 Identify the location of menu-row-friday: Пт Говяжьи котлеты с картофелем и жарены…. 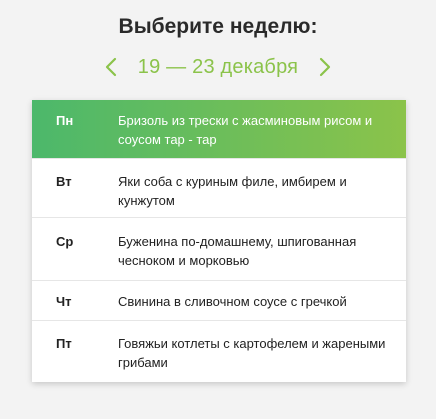
(219, 351).